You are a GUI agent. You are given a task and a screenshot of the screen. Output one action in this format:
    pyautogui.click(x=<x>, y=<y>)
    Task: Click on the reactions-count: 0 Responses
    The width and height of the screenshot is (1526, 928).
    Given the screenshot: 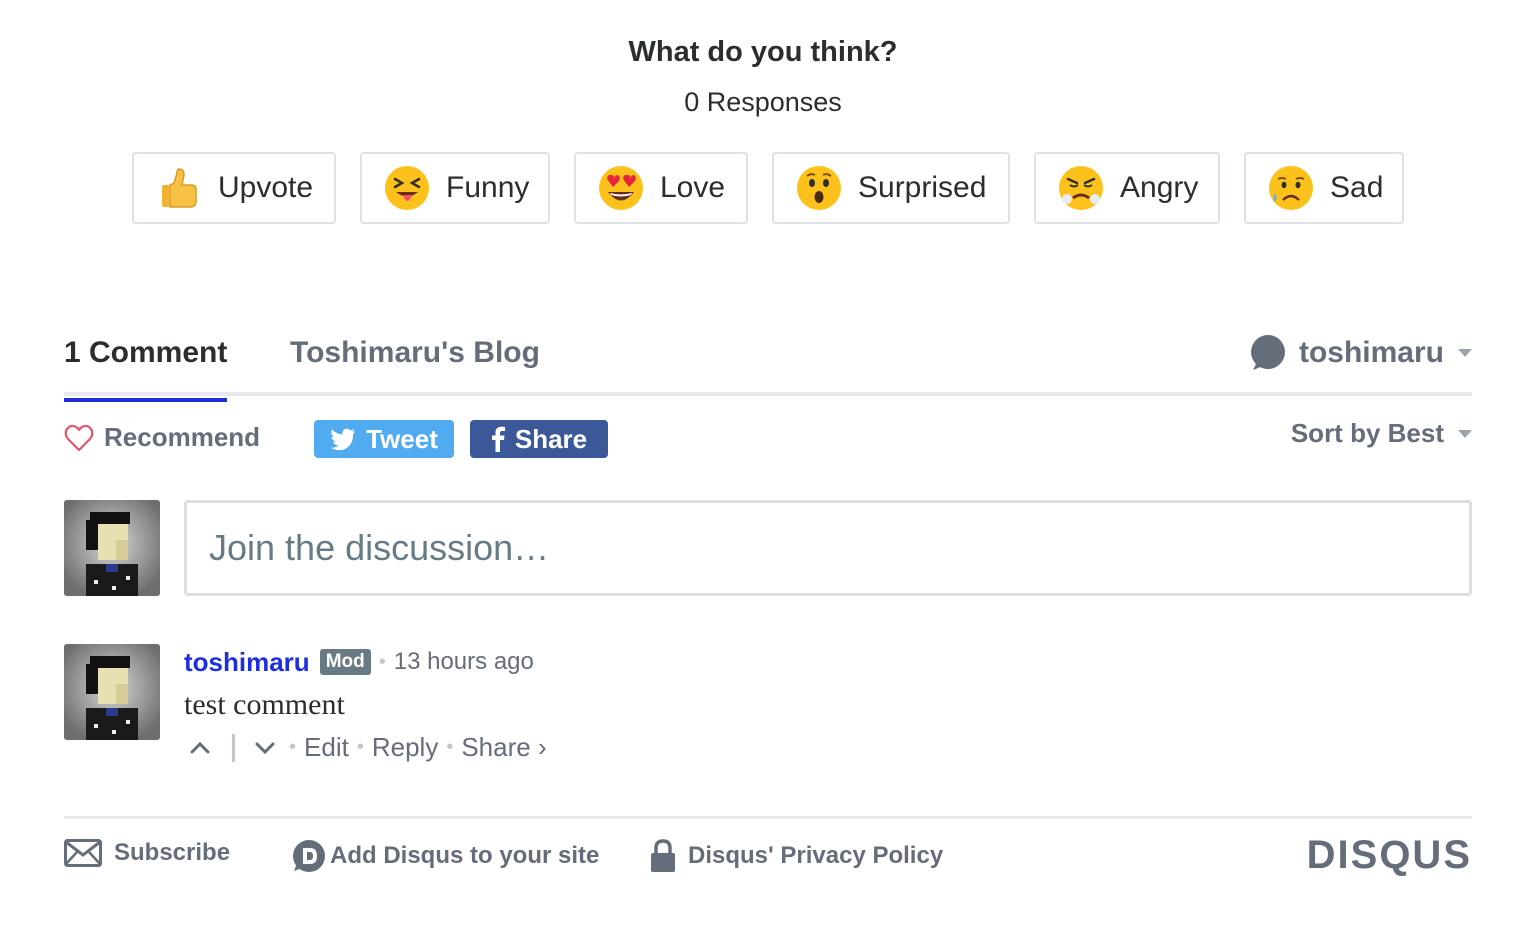 What is the action you would take?
    pyautogui.click(x=763, y=102)
    